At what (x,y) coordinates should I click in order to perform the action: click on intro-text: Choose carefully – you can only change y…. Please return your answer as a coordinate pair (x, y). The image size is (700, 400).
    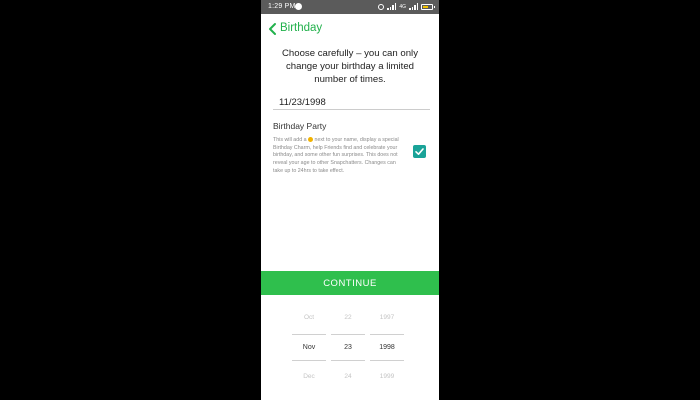
    Looking at the image, I should click on (350, 66).